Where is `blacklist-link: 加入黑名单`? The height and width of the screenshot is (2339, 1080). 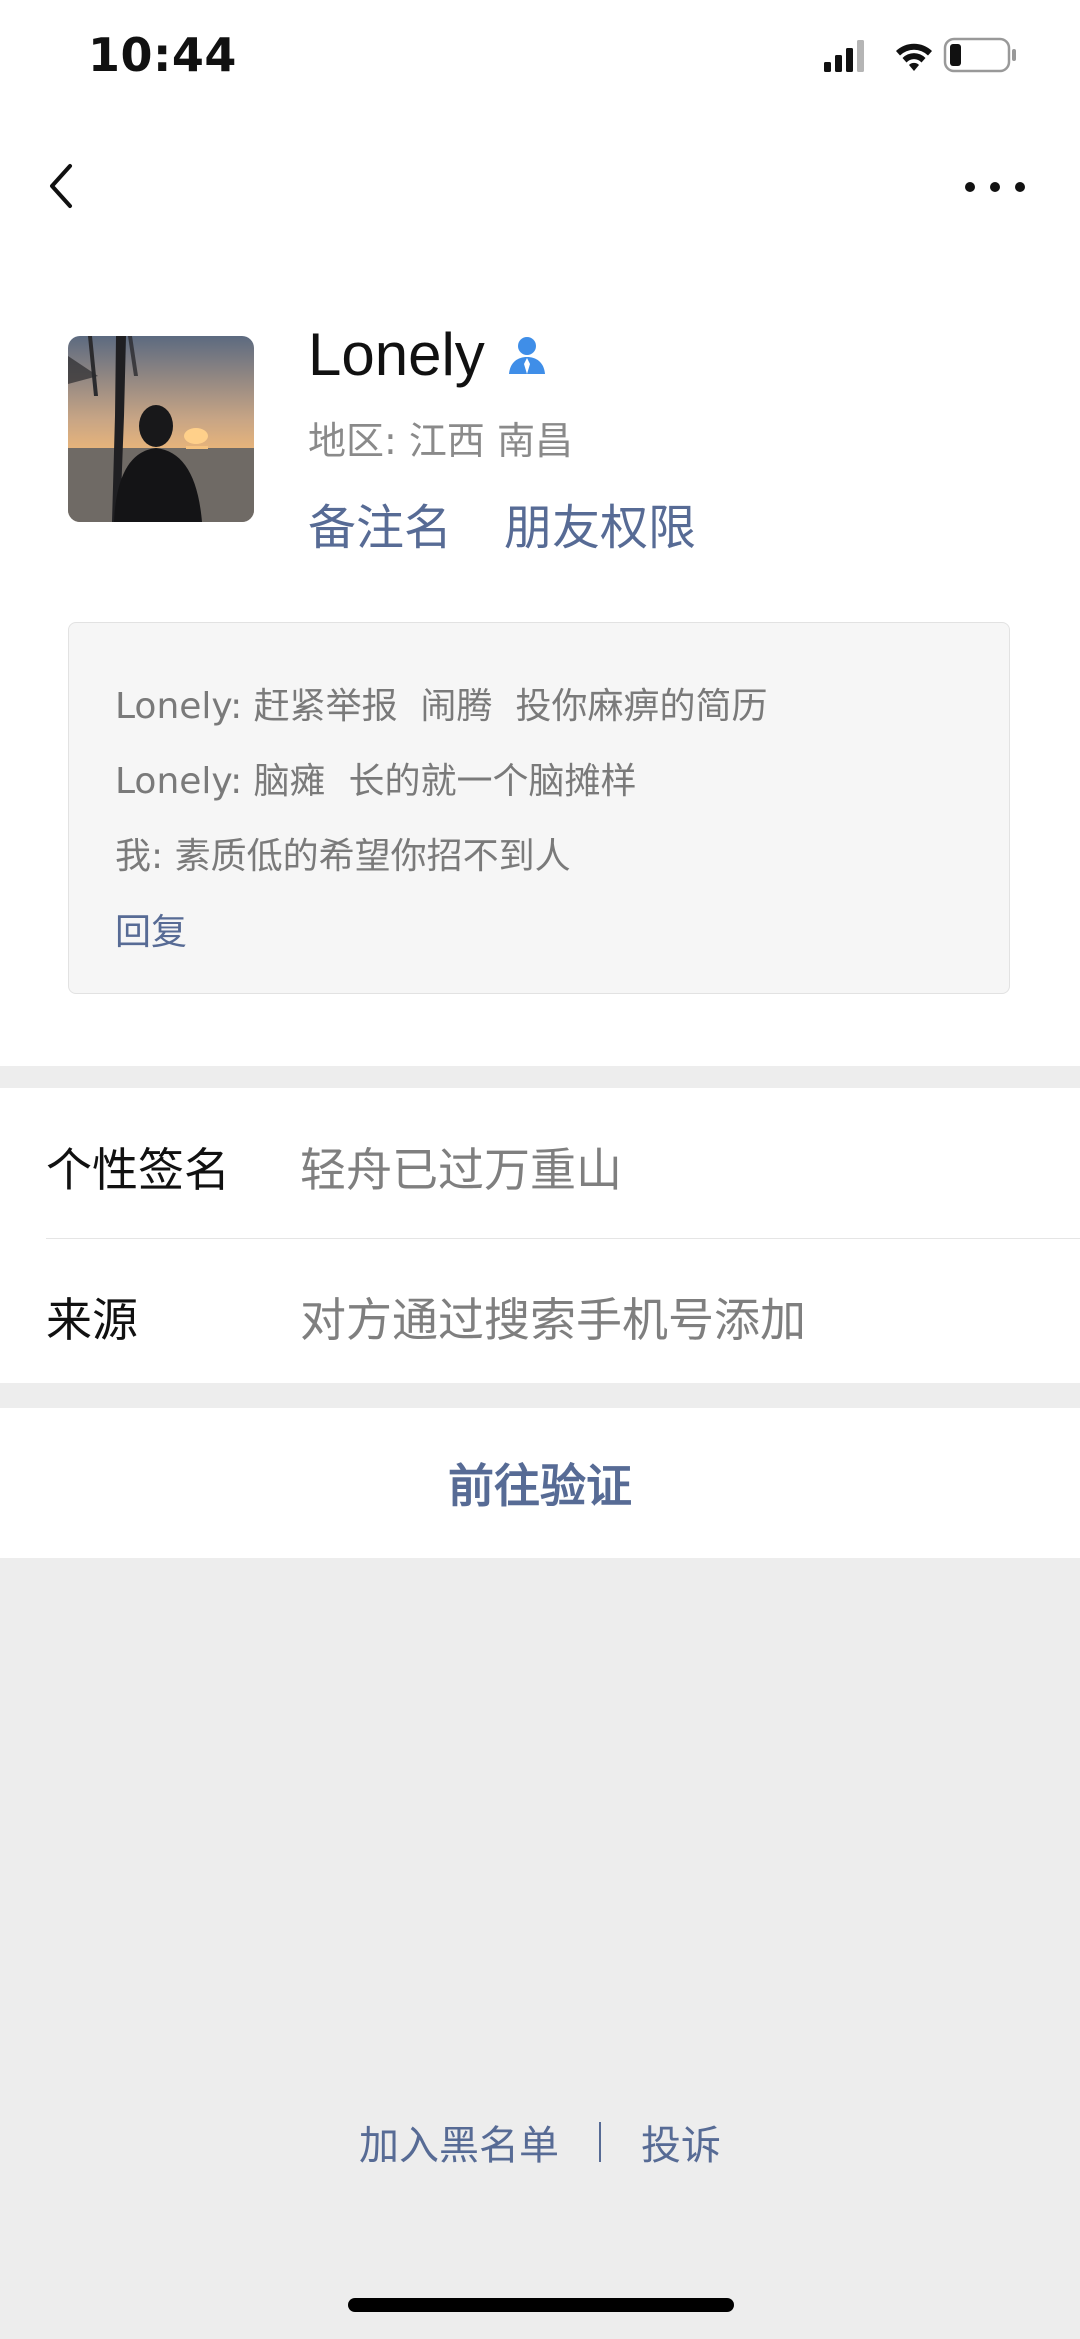
blacklist-link: 加入黑名单 is located at coordinates (459, 2142).